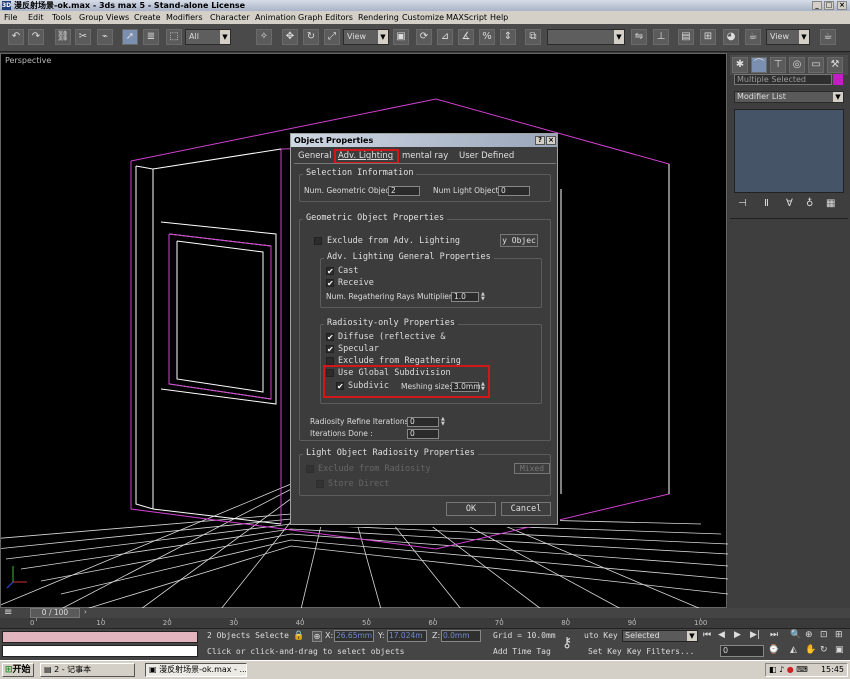 The image size is (850, 679). What do you see at coordinates (810, 650) in the screenshot?
I see `pan-icon: ✋` at bounding box center [810, 650].